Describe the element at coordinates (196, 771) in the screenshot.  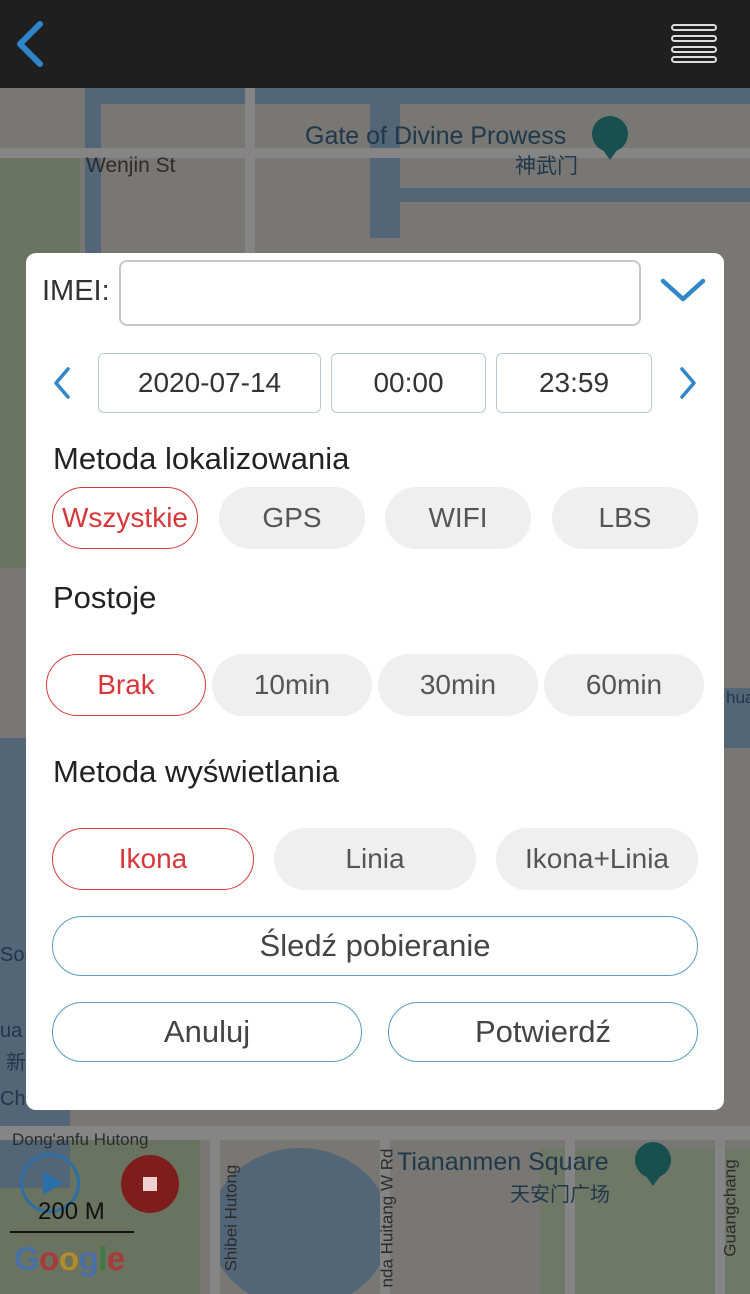
I see `display-method-title: Metoda wyświetlania` at that location.